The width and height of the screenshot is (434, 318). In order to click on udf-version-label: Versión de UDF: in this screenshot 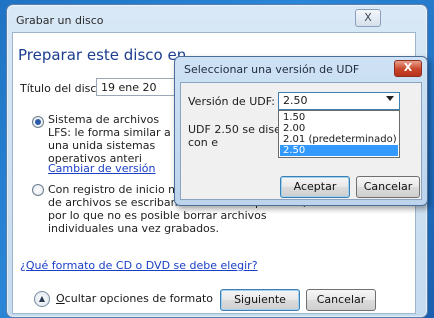, I will do `click(231, 101)`.